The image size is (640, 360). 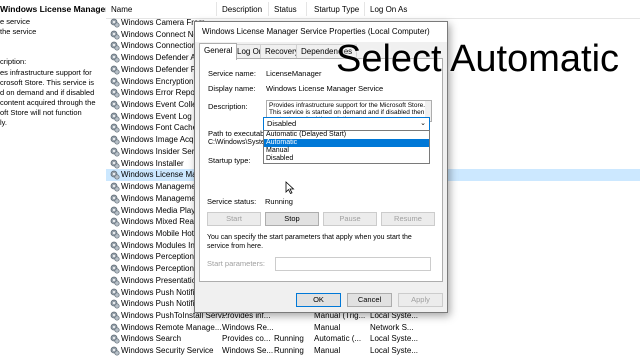 What do you see at coordinates (285, 9) in the screenshot?
I see `column-status: Status` at bounding box center [285, 9].